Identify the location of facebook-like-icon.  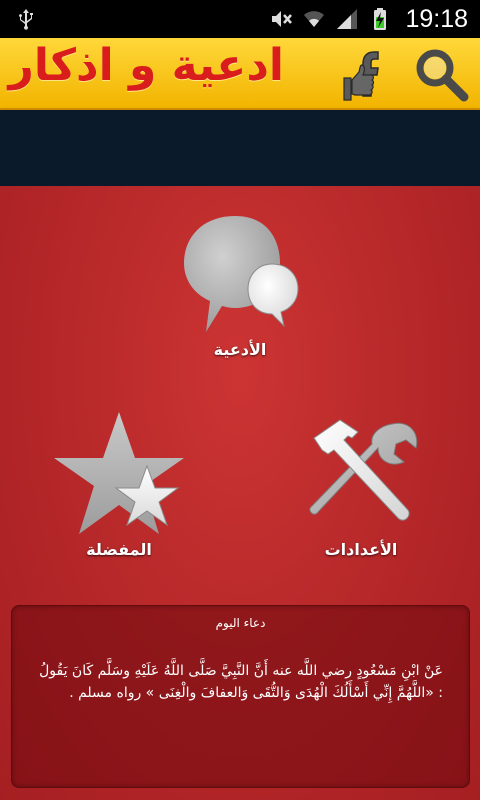
(361, 76).